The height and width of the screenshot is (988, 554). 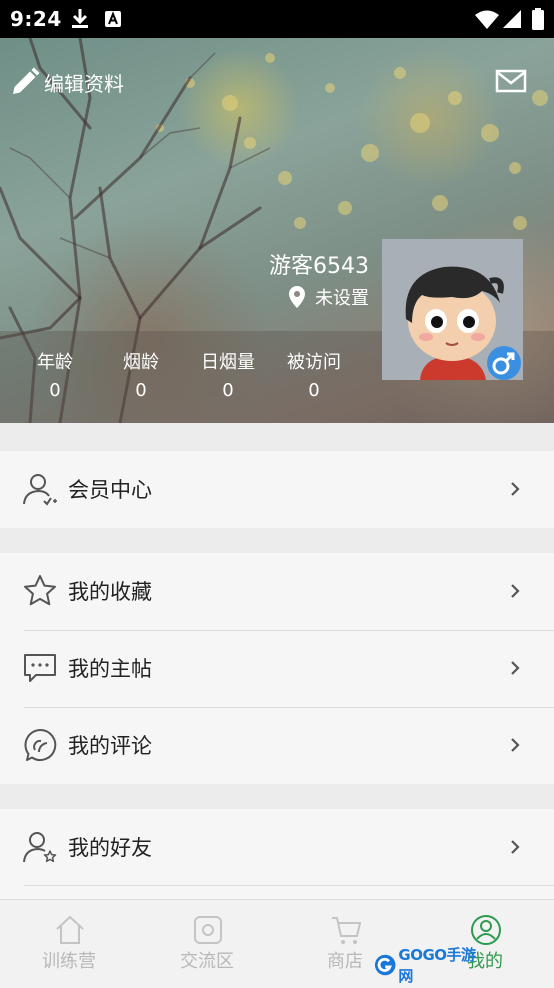 What do you see at coordinates (437, 965) in the screenshot?
I see `watermark-text: GOGO手游网` at bounding box center [437, 965].